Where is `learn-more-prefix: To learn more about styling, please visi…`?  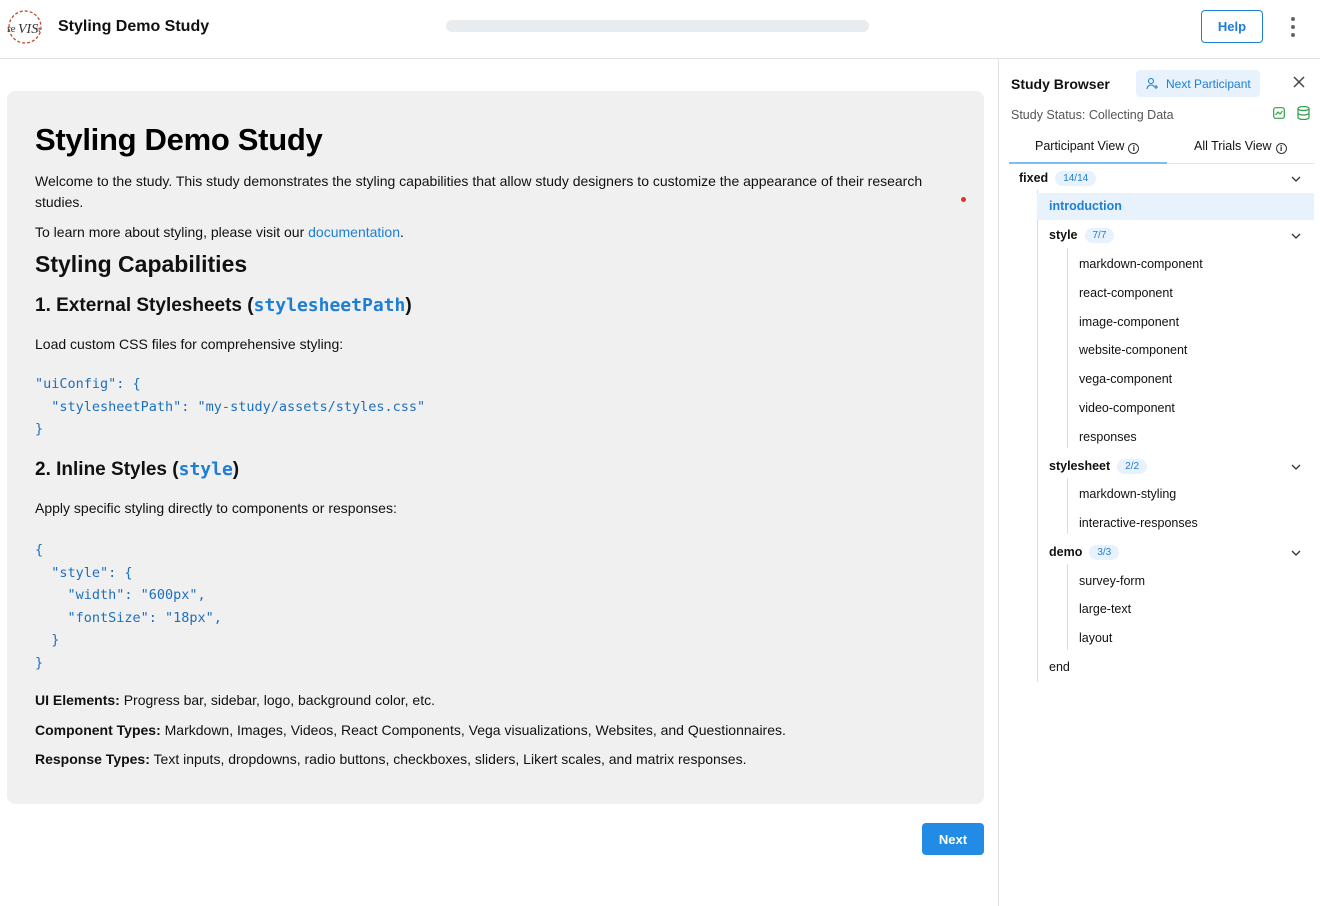
learn-more-prefix: To learn more about styling, please visi… is located at coordinates (172, 232).